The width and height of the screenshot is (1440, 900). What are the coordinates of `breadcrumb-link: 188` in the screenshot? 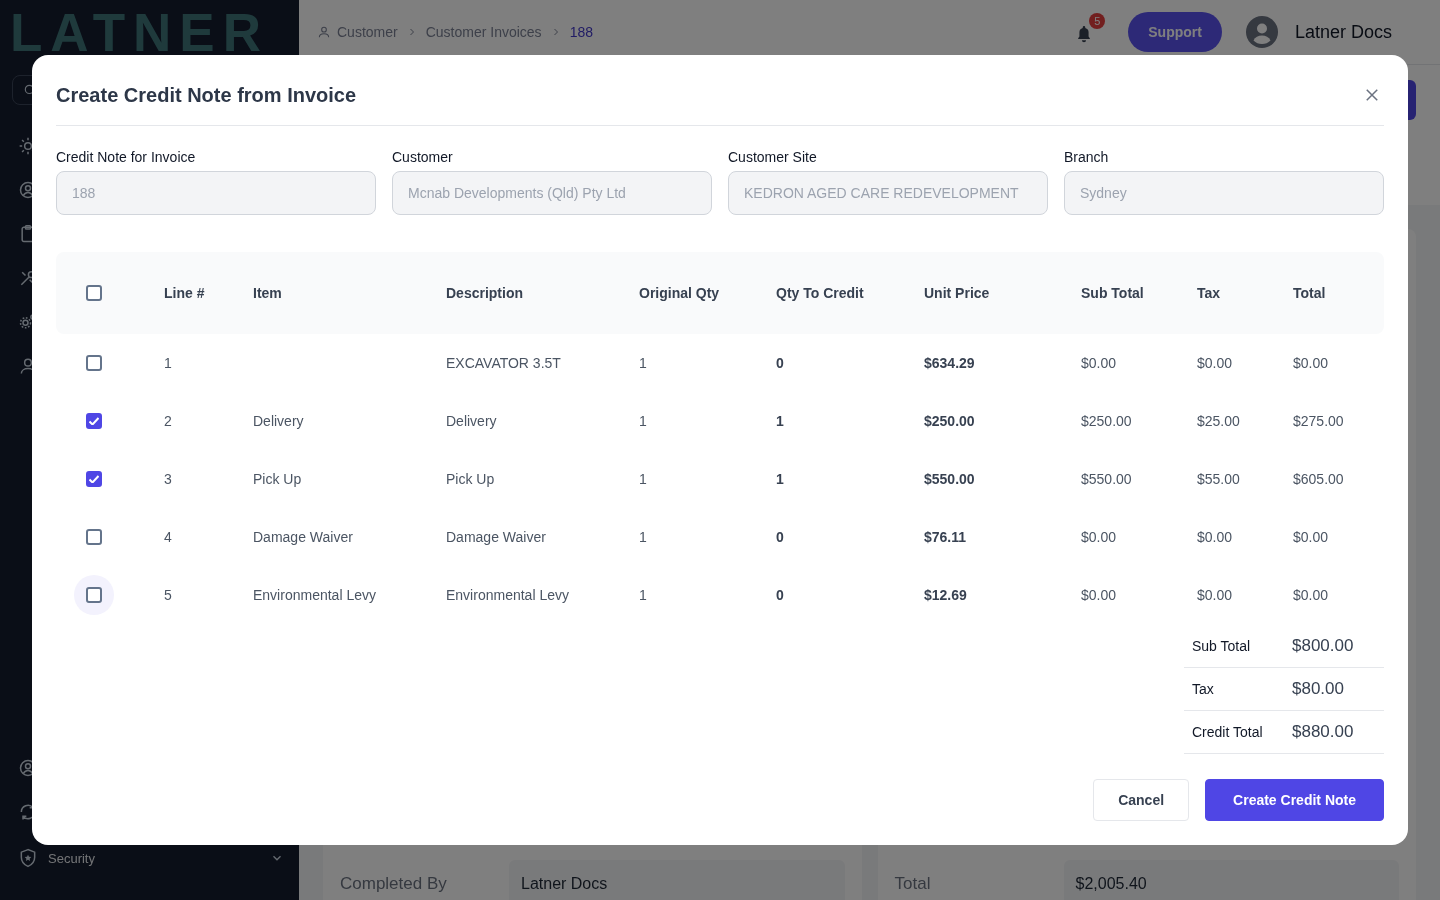 It's located at (581, 32).